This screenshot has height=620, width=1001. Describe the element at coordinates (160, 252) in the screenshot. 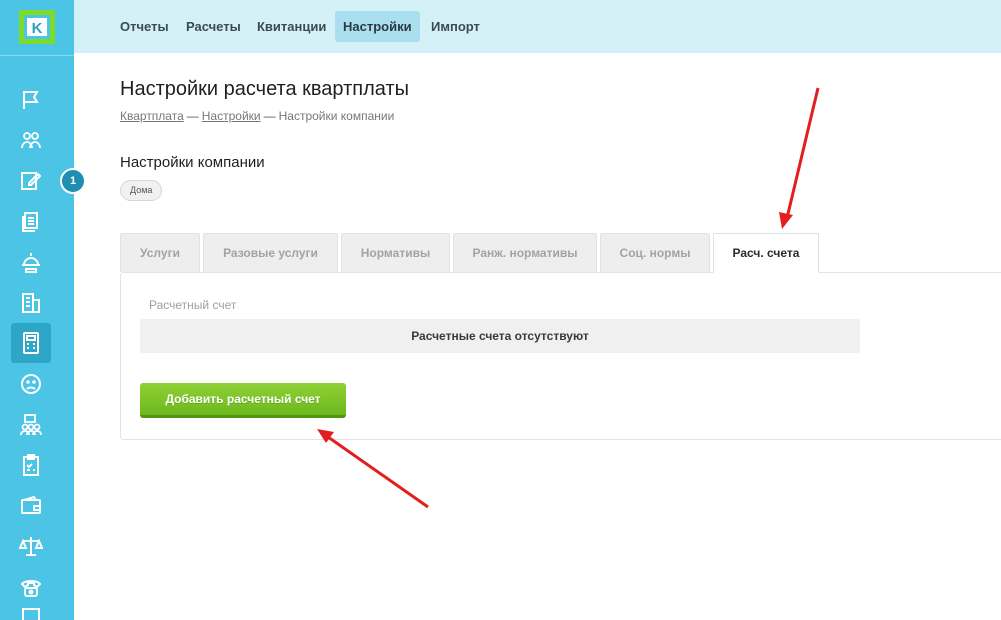

I see `tab-services: Услуги` at that location.